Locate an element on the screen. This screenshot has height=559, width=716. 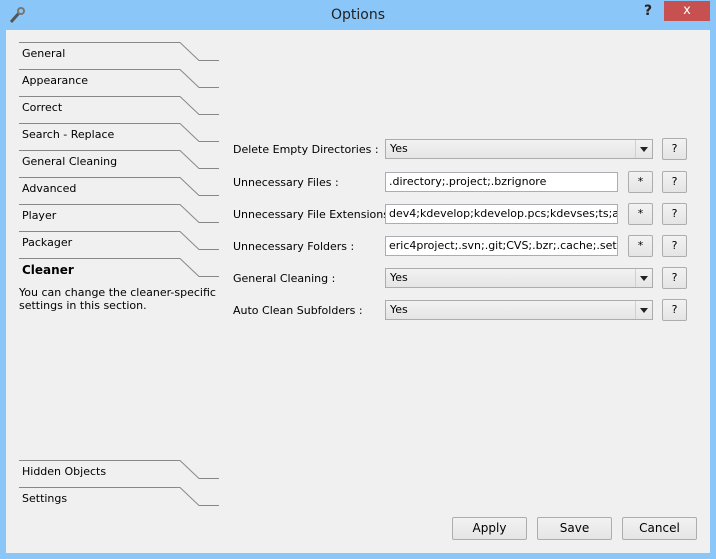
unnecessary-file-extensions-label: Unnecessary File Extensions : is located at coordinates (315, 214).